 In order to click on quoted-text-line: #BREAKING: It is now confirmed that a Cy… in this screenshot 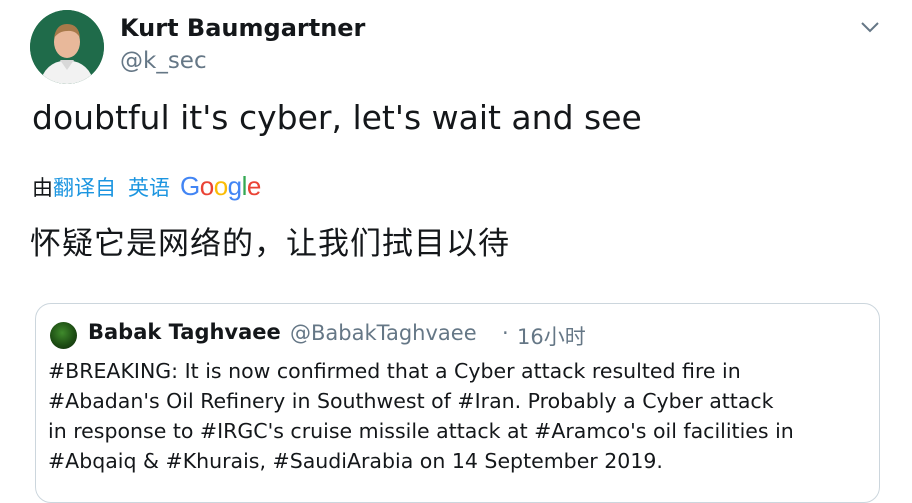, I will do `click(394, 371)`.